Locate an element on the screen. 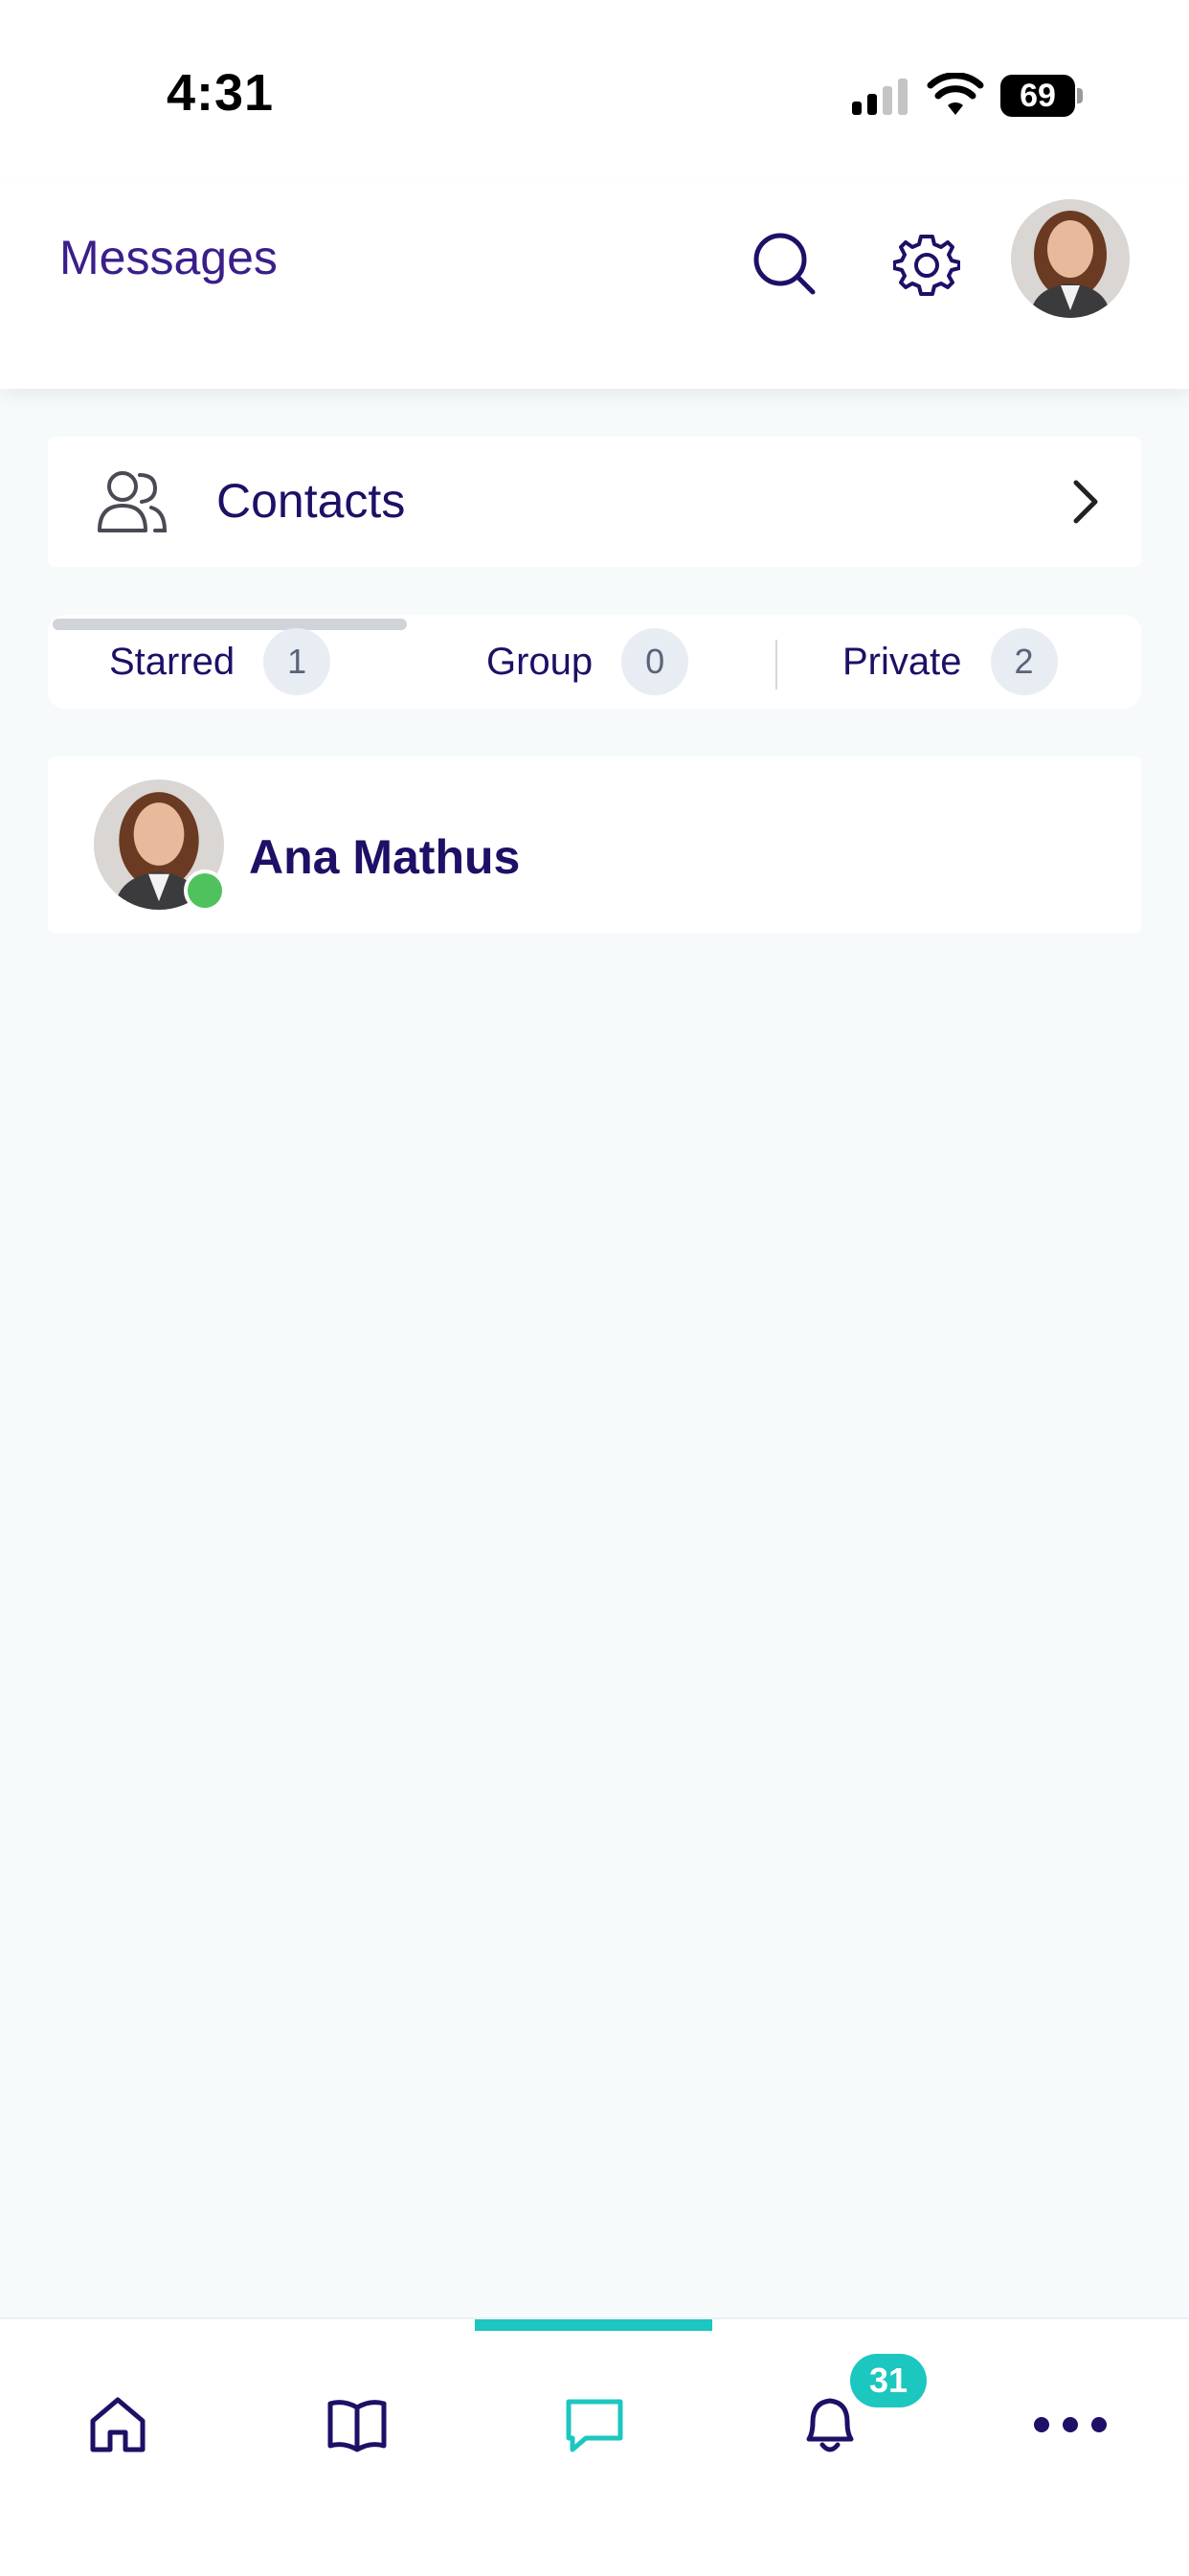  search-button is located at coordinates (785, 264).